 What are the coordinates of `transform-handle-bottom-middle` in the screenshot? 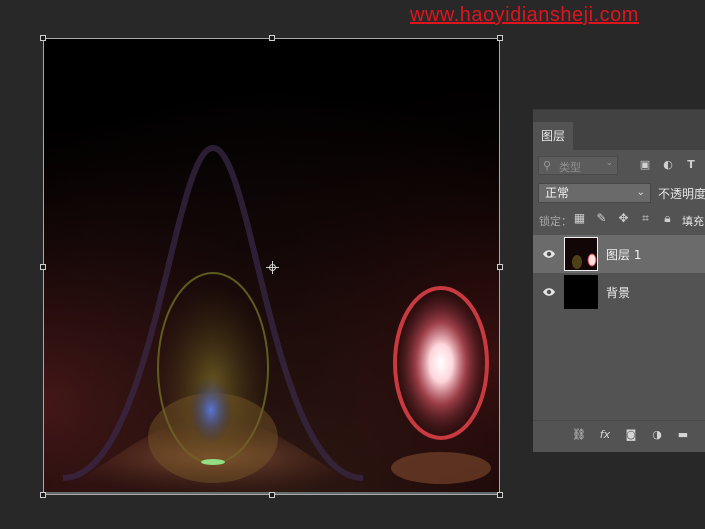 It's located at (272, 495).